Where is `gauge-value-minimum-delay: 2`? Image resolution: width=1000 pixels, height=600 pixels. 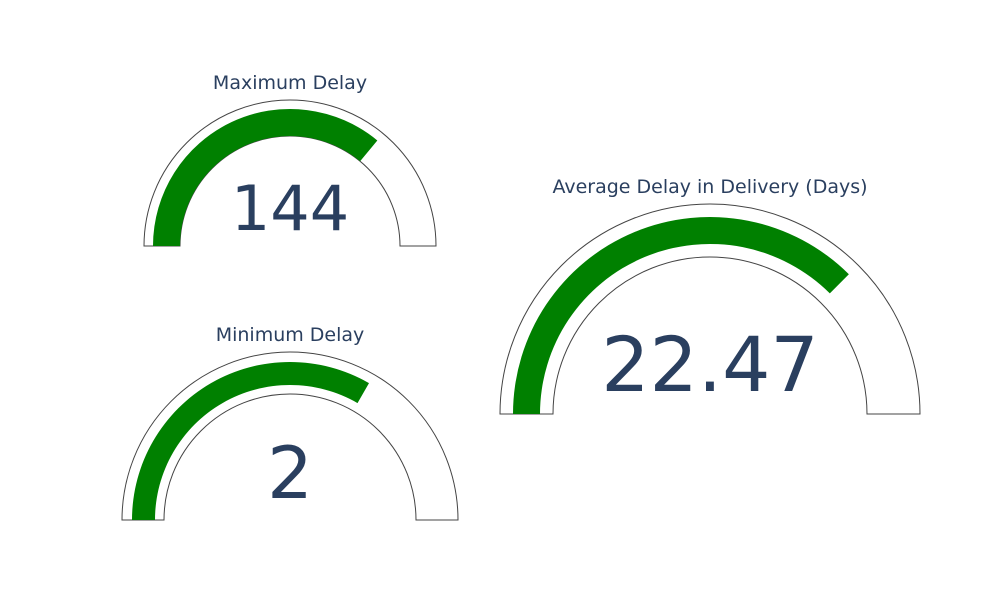 gauge-value-minimum-delay: 2 is located at coordinates (290, 473).